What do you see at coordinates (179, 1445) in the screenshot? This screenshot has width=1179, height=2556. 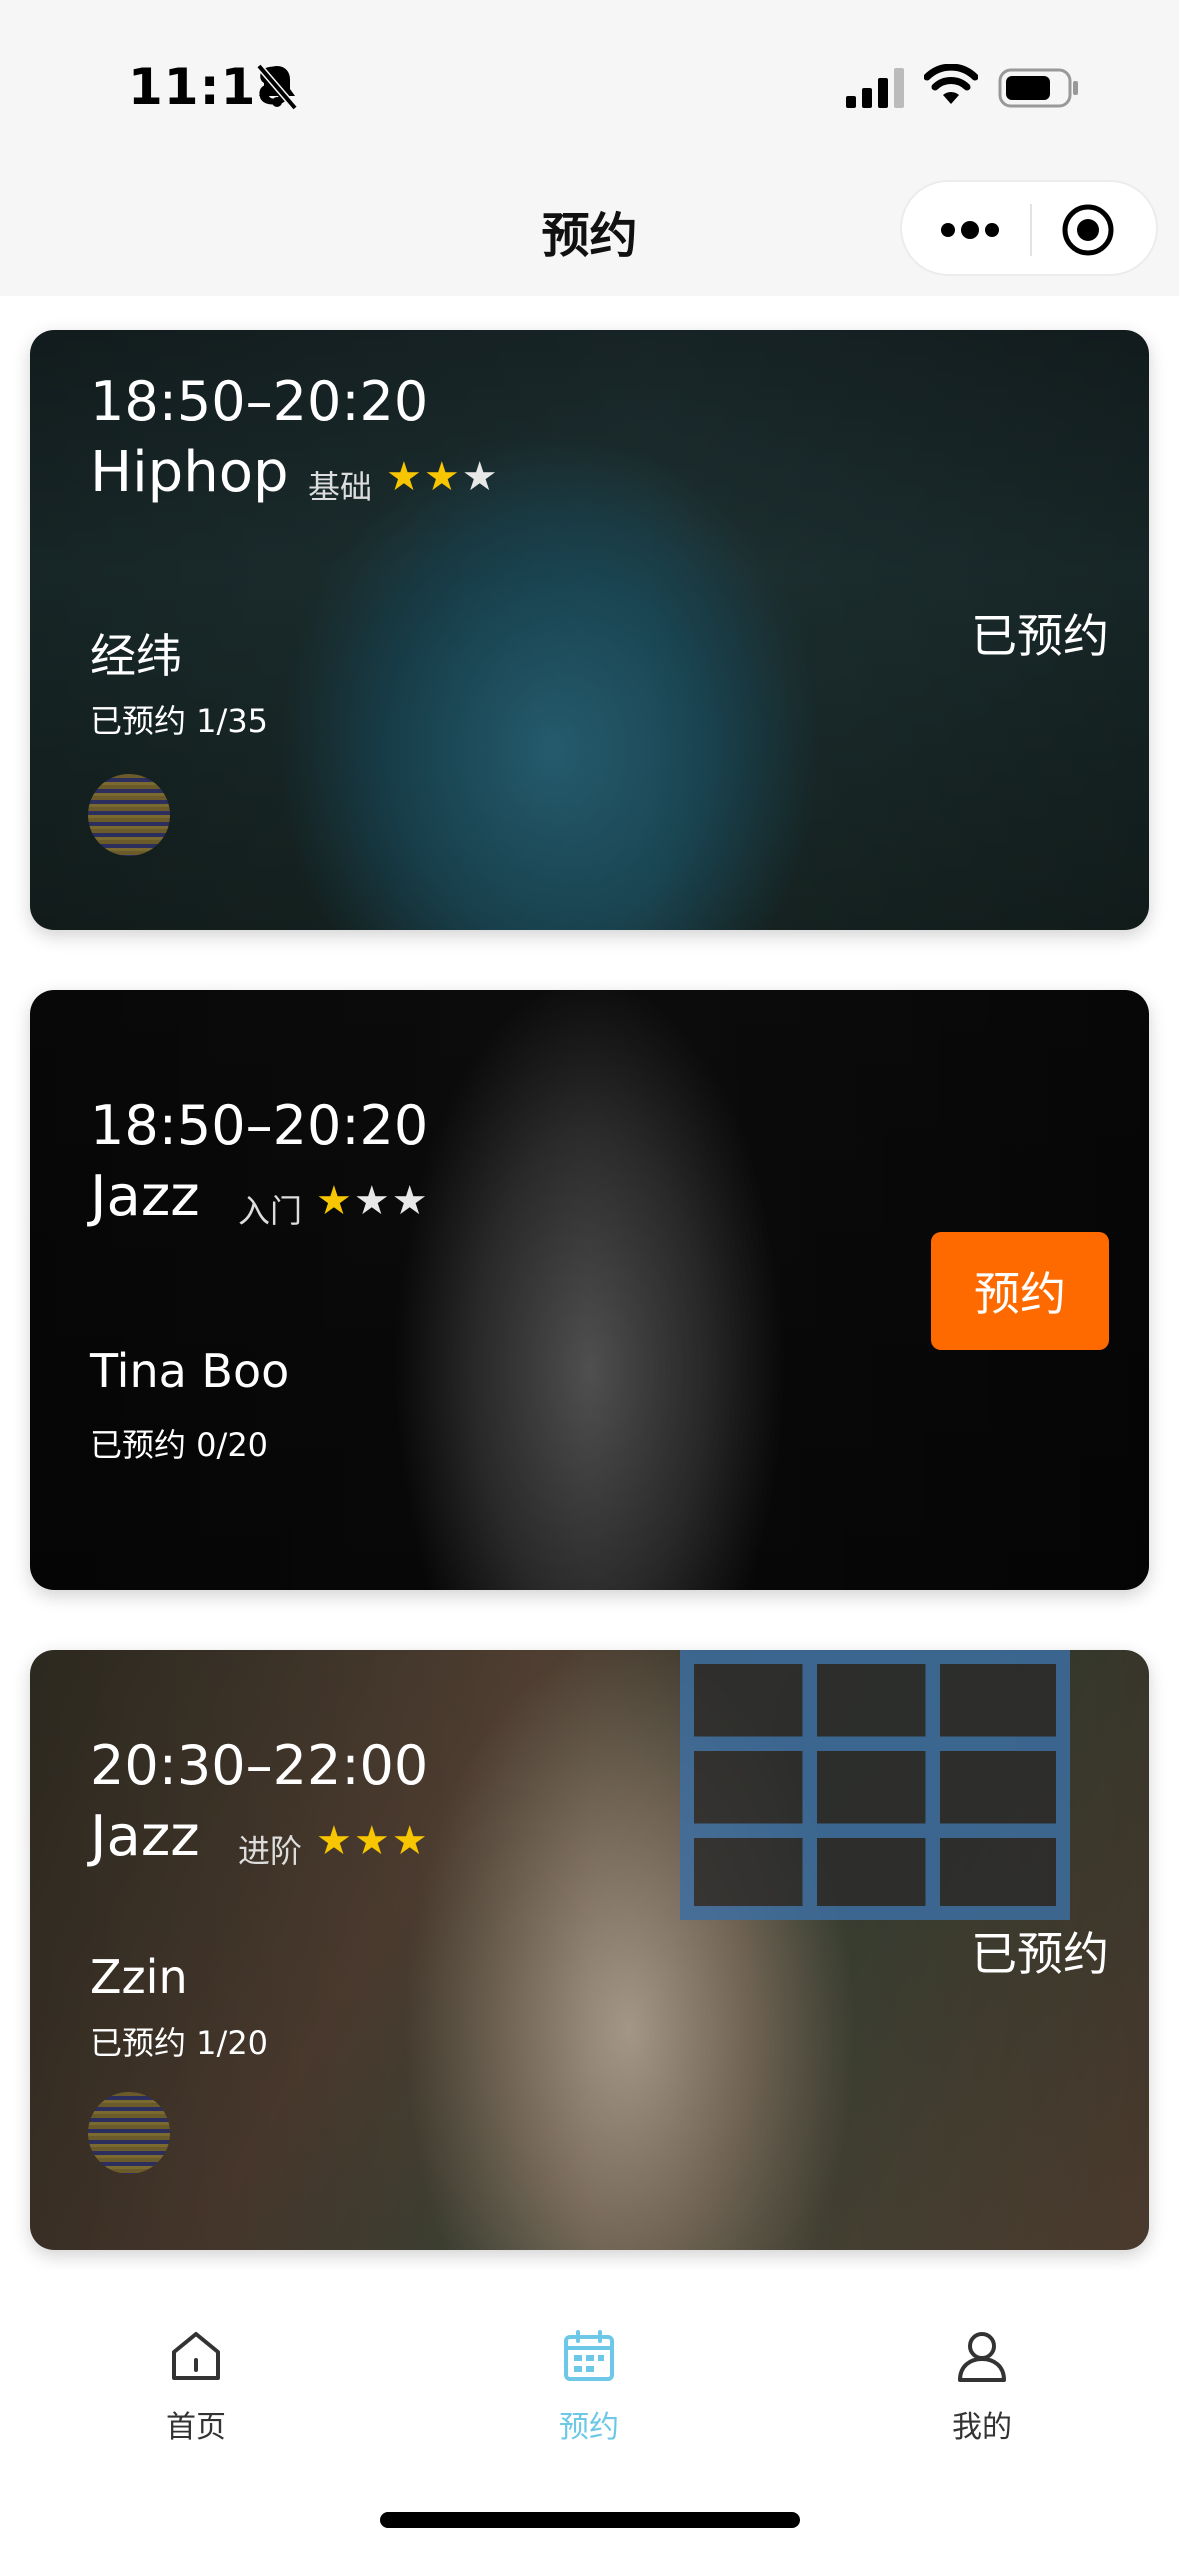 I see `booked-count: 已预约 0/20` at bounding box center [179, 1445].